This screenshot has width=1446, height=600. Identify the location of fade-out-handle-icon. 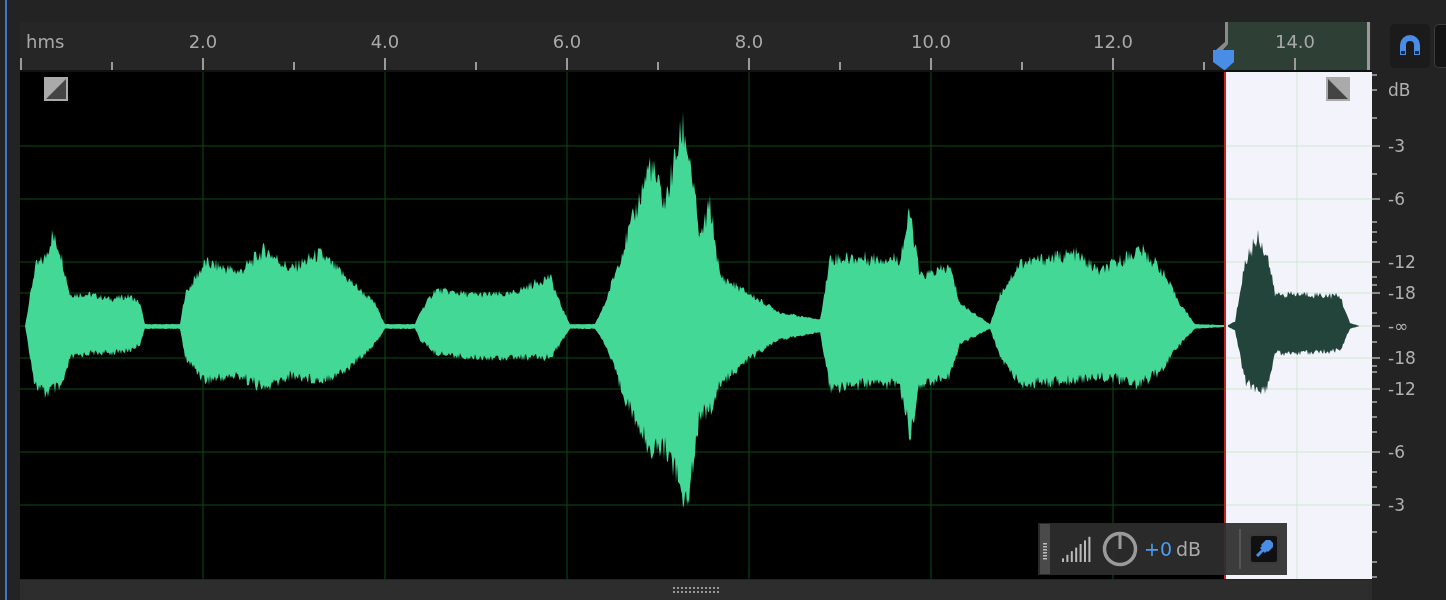
(1338, 89).